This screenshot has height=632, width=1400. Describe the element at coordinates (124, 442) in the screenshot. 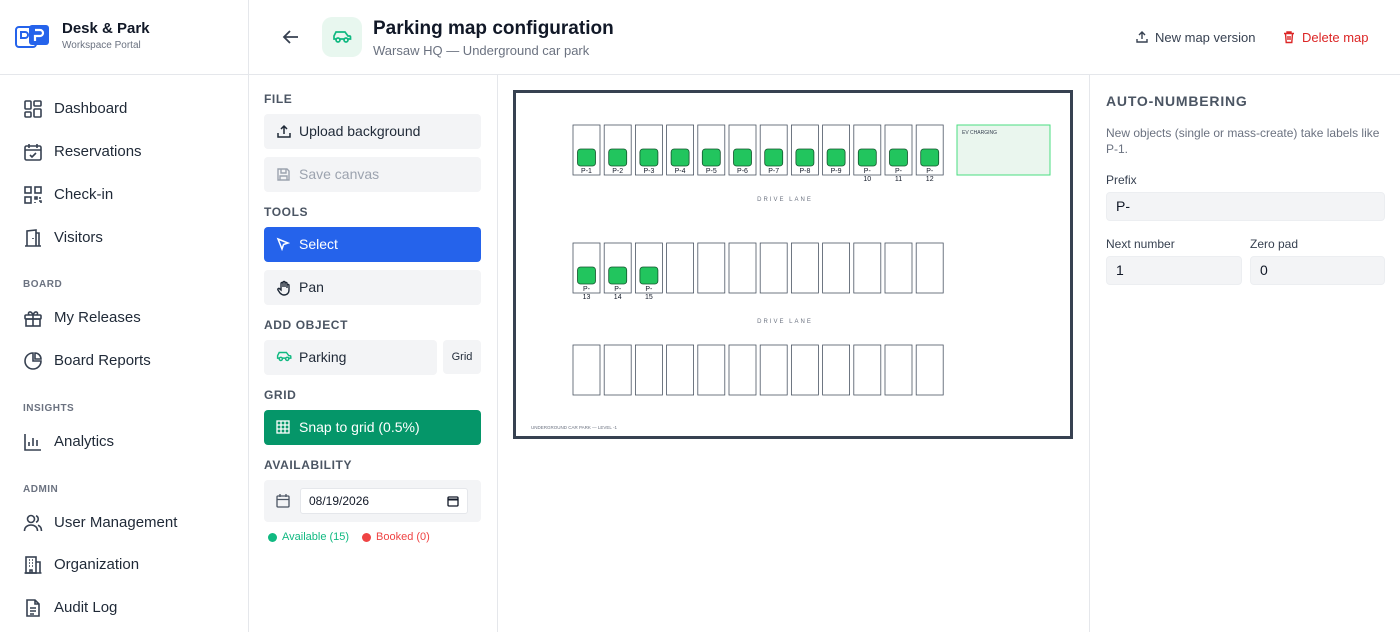

I see `sidebar-item-analytics: Analytics` at that location.